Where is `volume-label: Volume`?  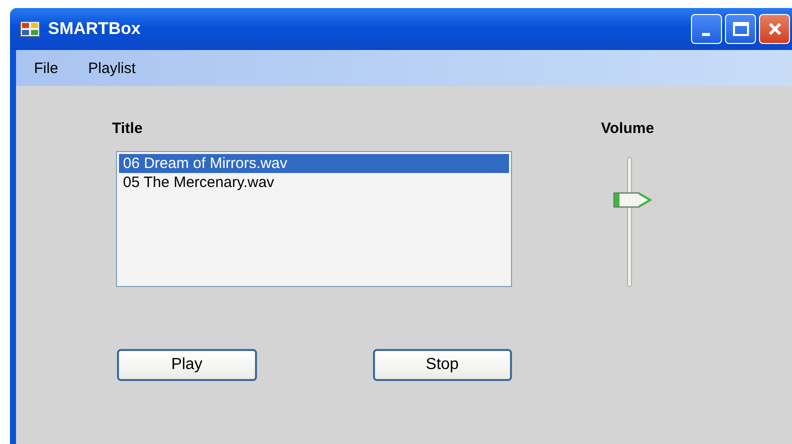
volume-label: Volume is located at coordinates (627, 128).